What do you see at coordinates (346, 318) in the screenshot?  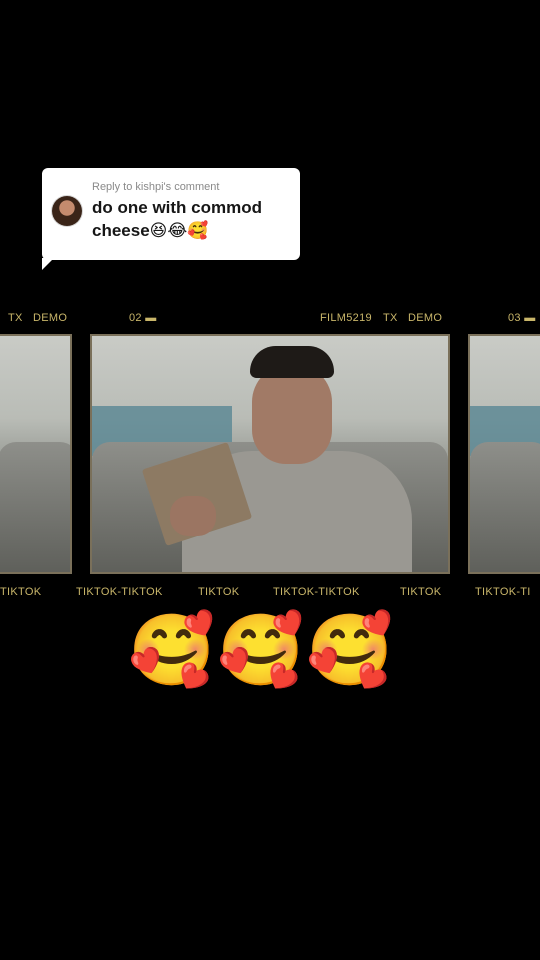 I see `film-label: FILM5219` at bounding box center [346, 318].